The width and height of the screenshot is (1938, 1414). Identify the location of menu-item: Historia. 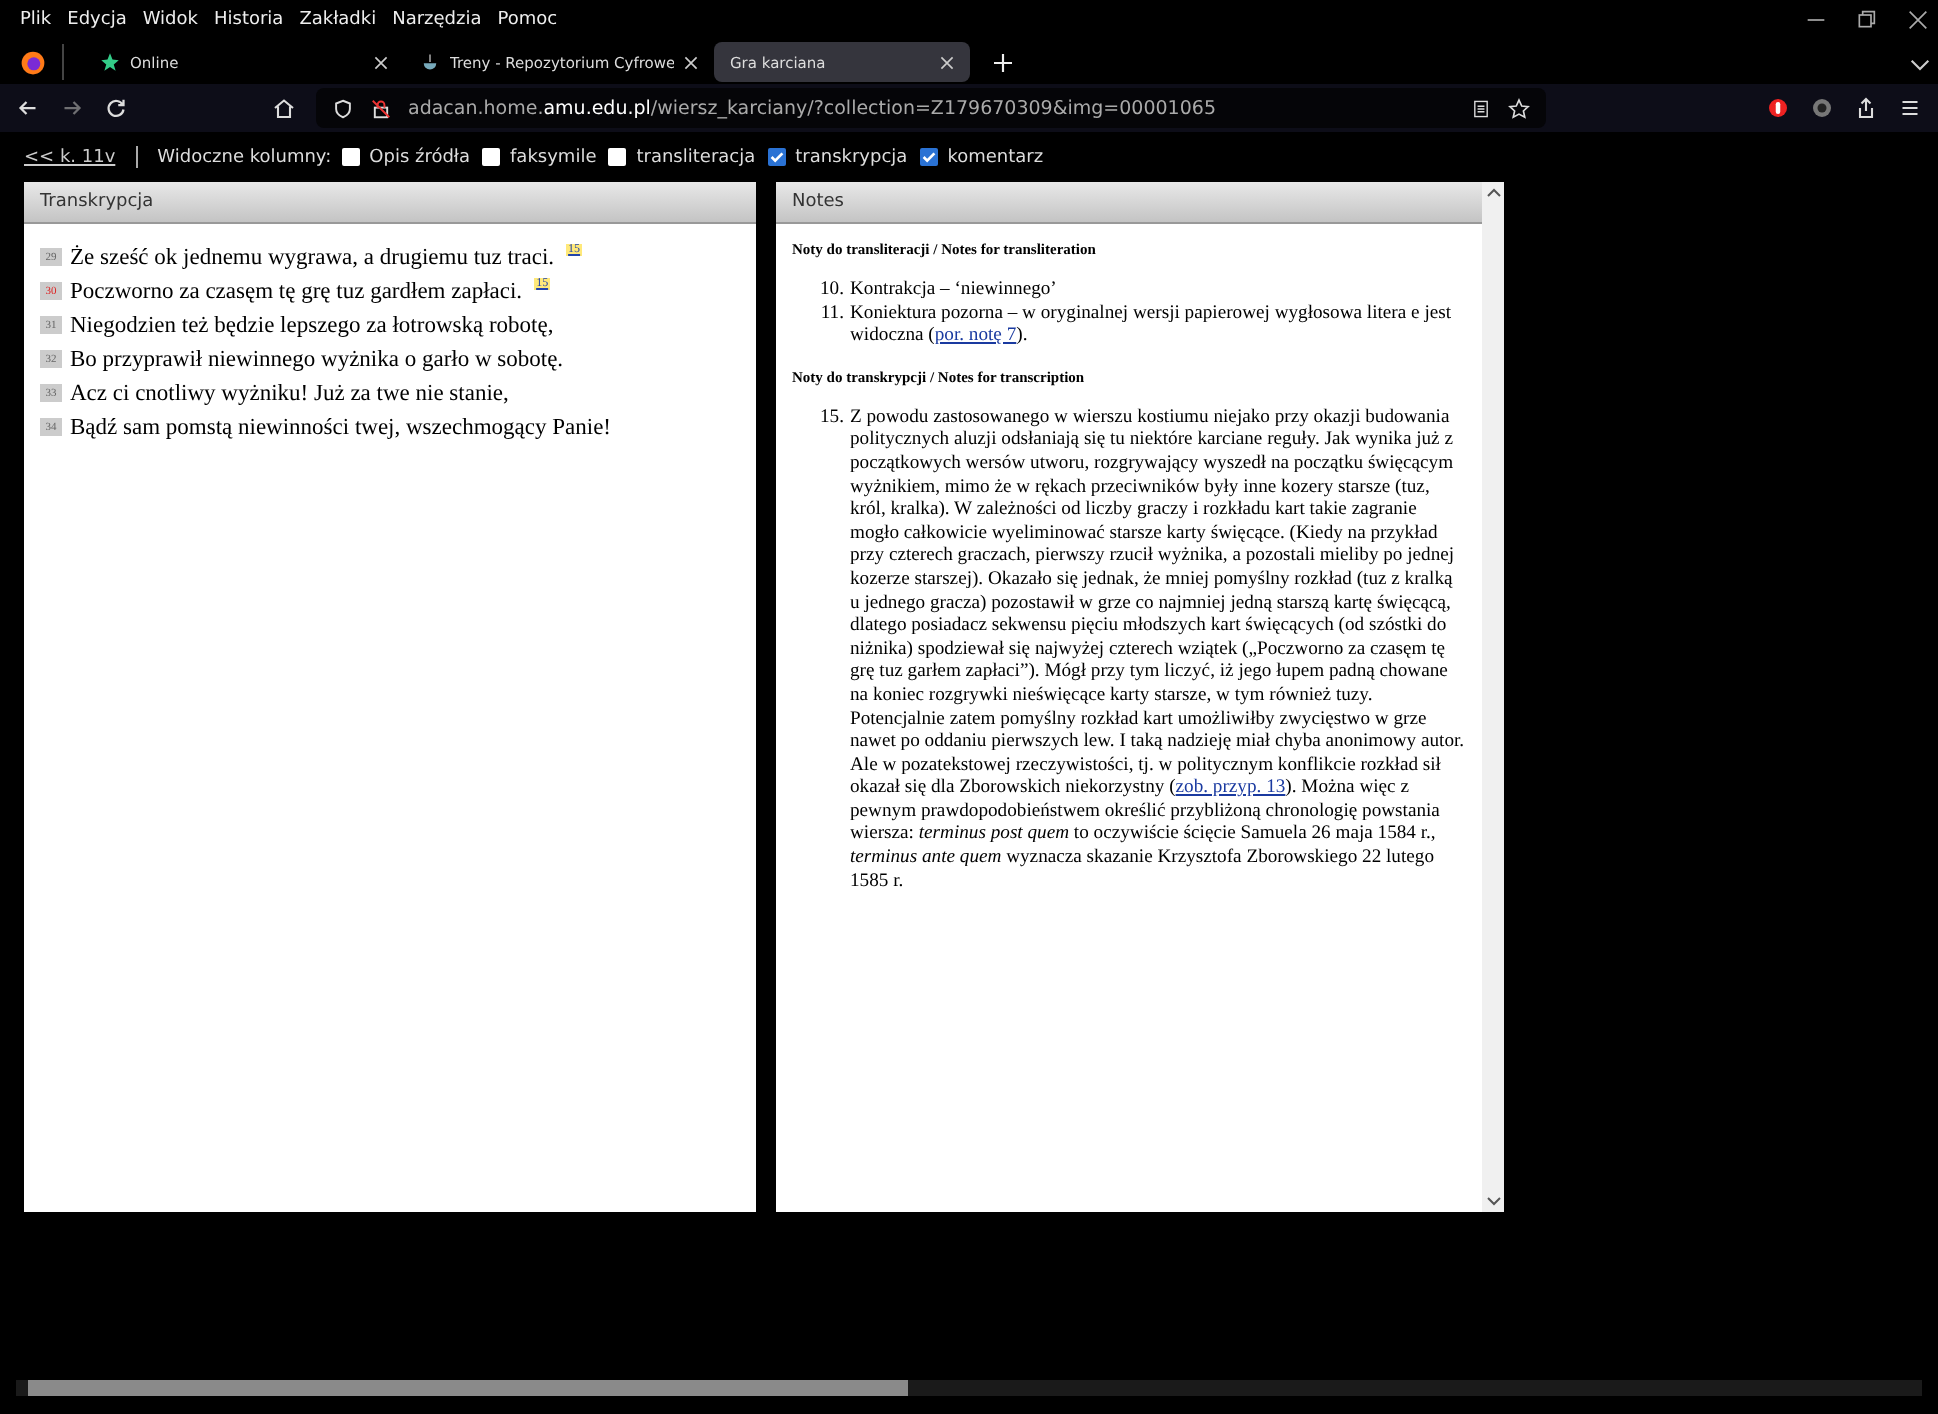
(248, 20).